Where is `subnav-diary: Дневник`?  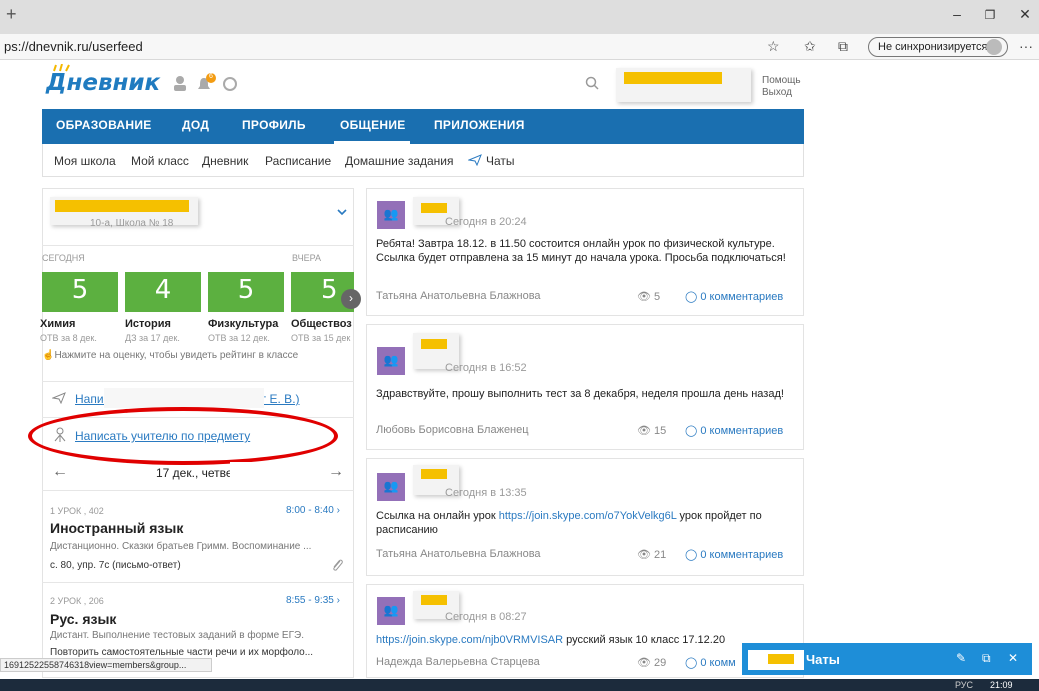
subnav-diary: Дневник is located at coordinates (225, 161).